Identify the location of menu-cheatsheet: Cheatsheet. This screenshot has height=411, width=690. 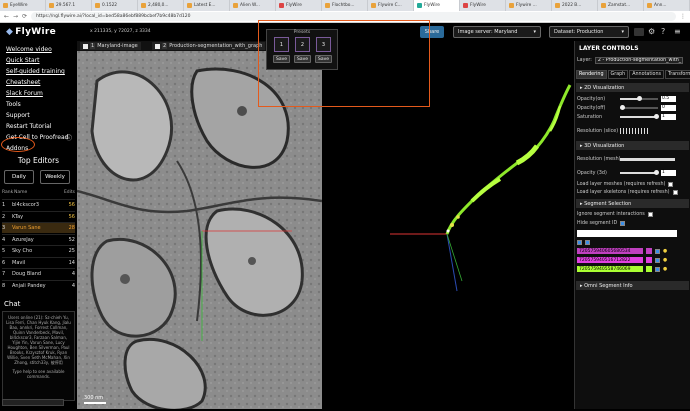
(23, 82).